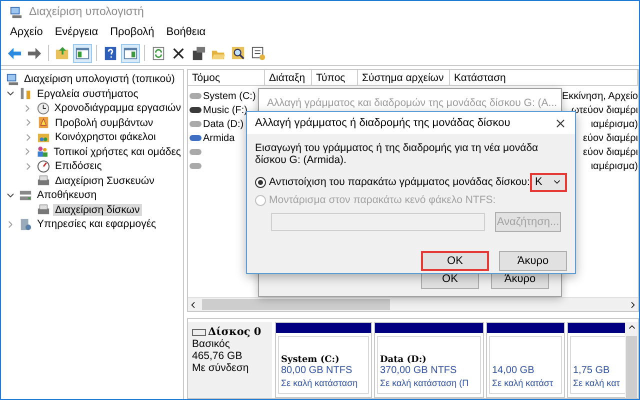 Image resolution: width=640 pixels, height=400 pixels. Describe the element at coordinates (424, 383) in the screenshot. I see `partition-status: Σε καλή κατάσταση (Π` at that location.